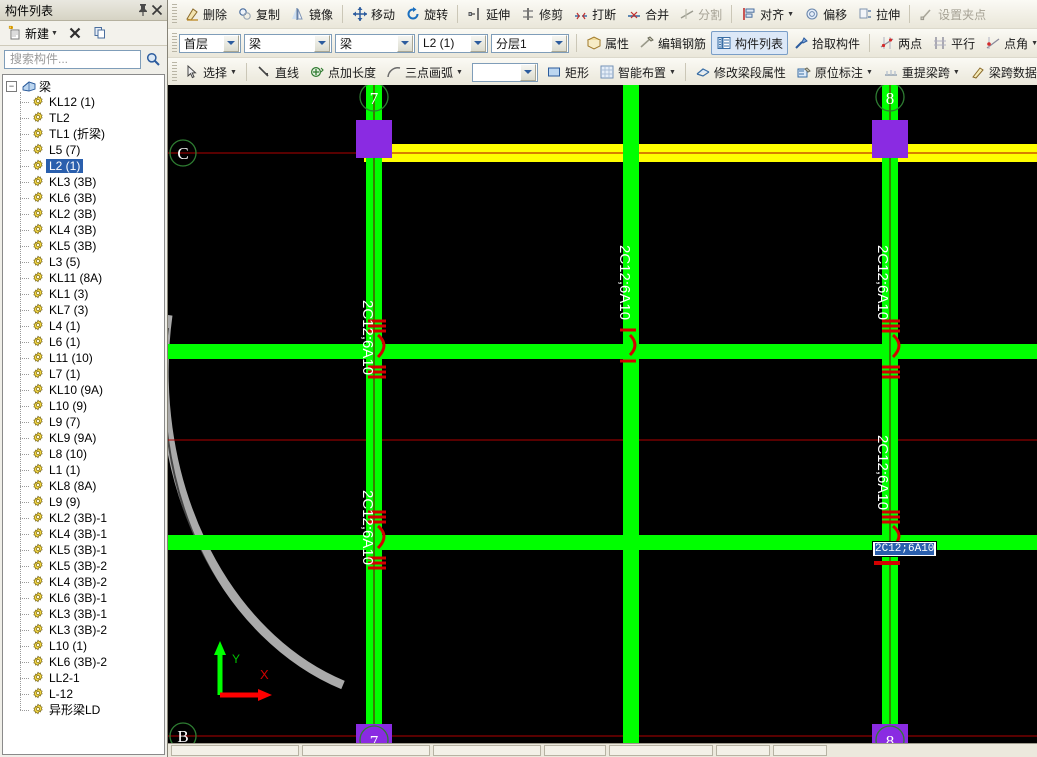  I want to click on btn-e79bb4e7babf: 直线, so click(277, 72).